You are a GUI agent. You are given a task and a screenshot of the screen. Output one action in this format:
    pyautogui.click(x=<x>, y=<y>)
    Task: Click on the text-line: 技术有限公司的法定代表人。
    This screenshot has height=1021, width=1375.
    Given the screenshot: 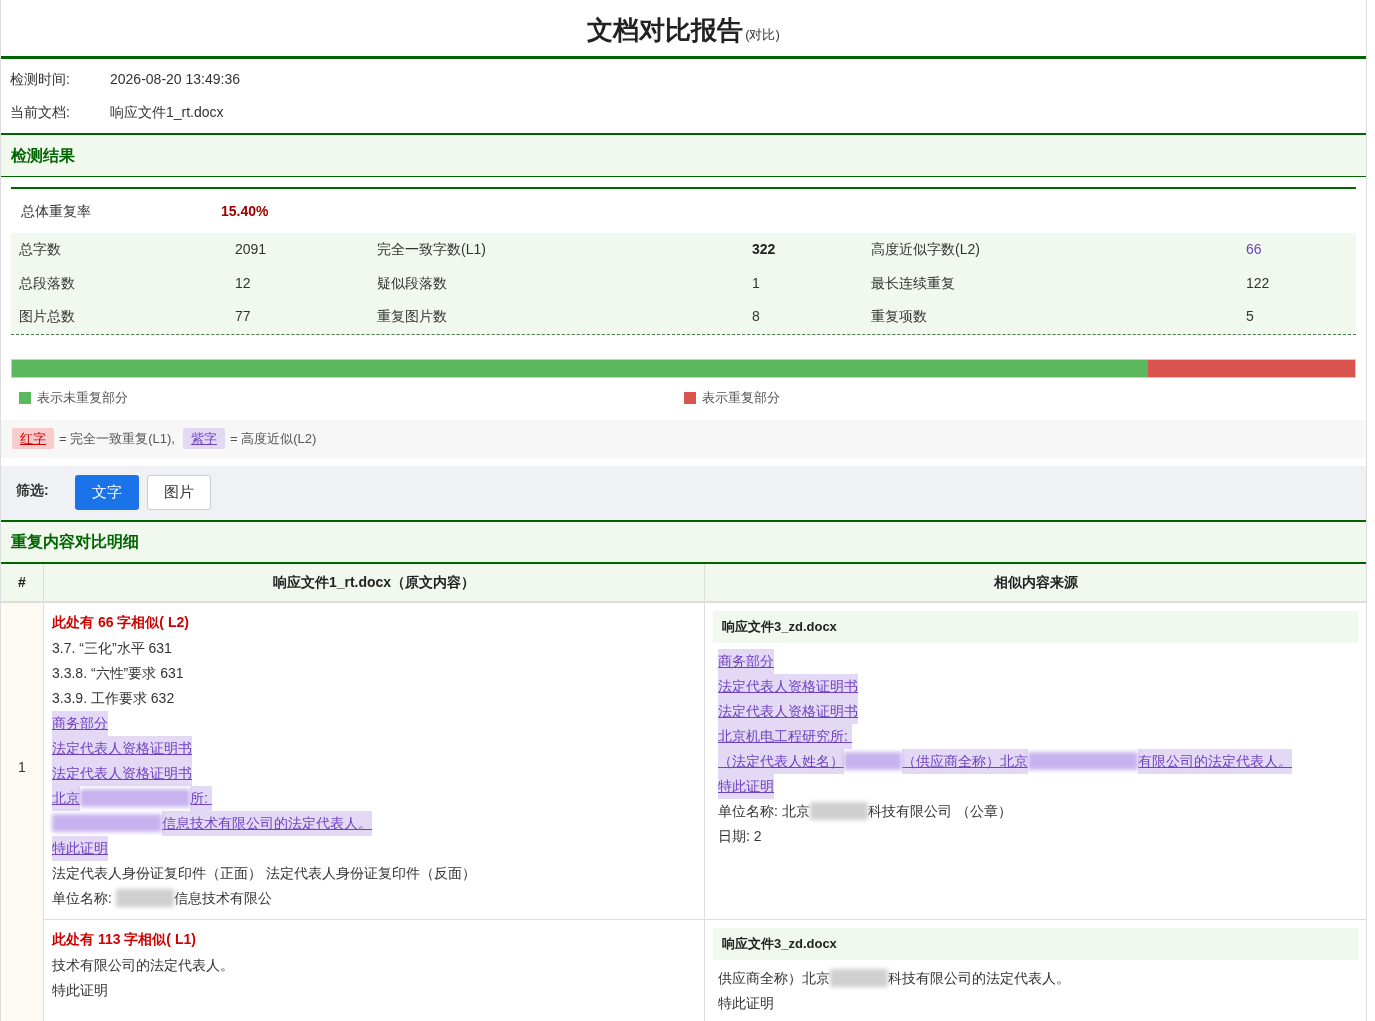 What is the action you would take?
    pyautogui.click(x=143, y=965)
    